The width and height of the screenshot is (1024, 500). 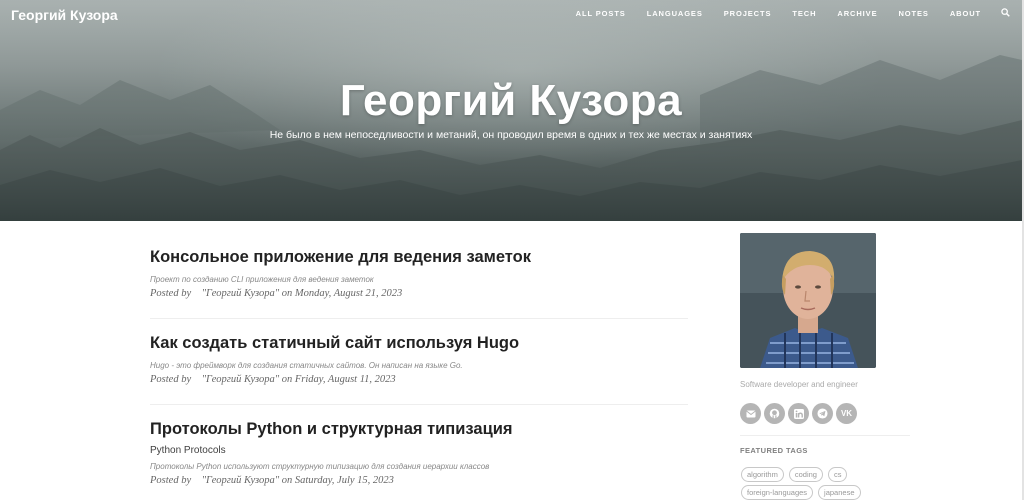 What do you see at coordinates (675, 13) in the screenshot?
I see `nav-languages: LANGUAGES` at bounding box center [675, 13].